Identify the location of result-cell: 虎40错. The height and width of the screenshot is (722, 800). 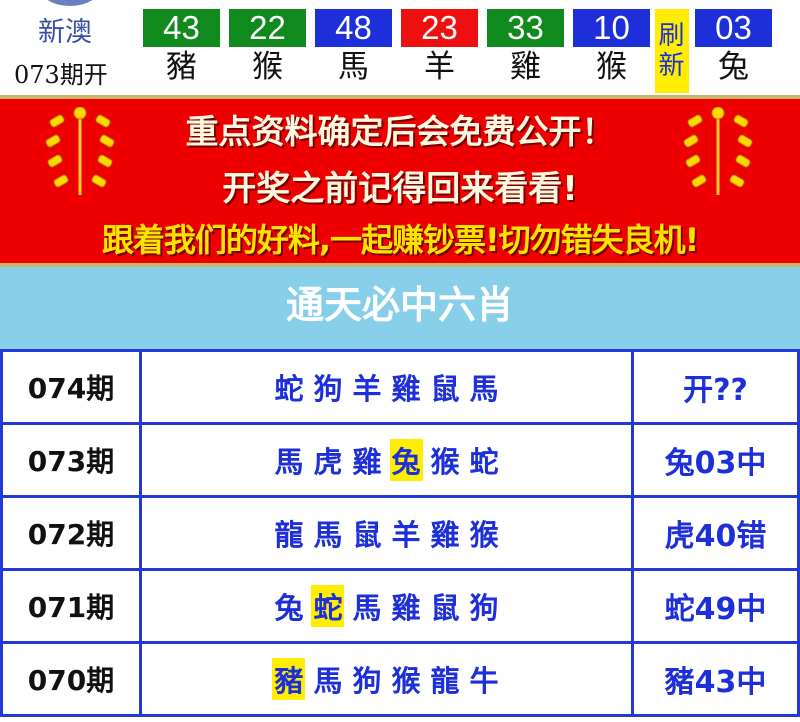
(715, 533).